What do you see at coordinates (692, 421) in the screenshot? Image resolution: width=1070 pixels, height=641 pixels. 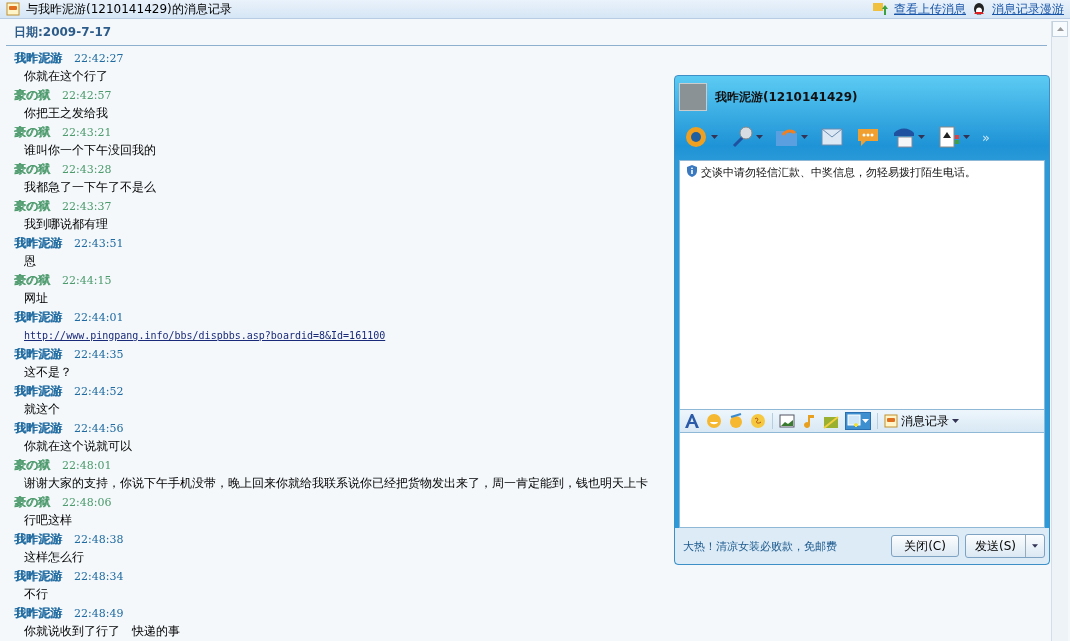 I see `font-icon` at bounding box center [692, 421].